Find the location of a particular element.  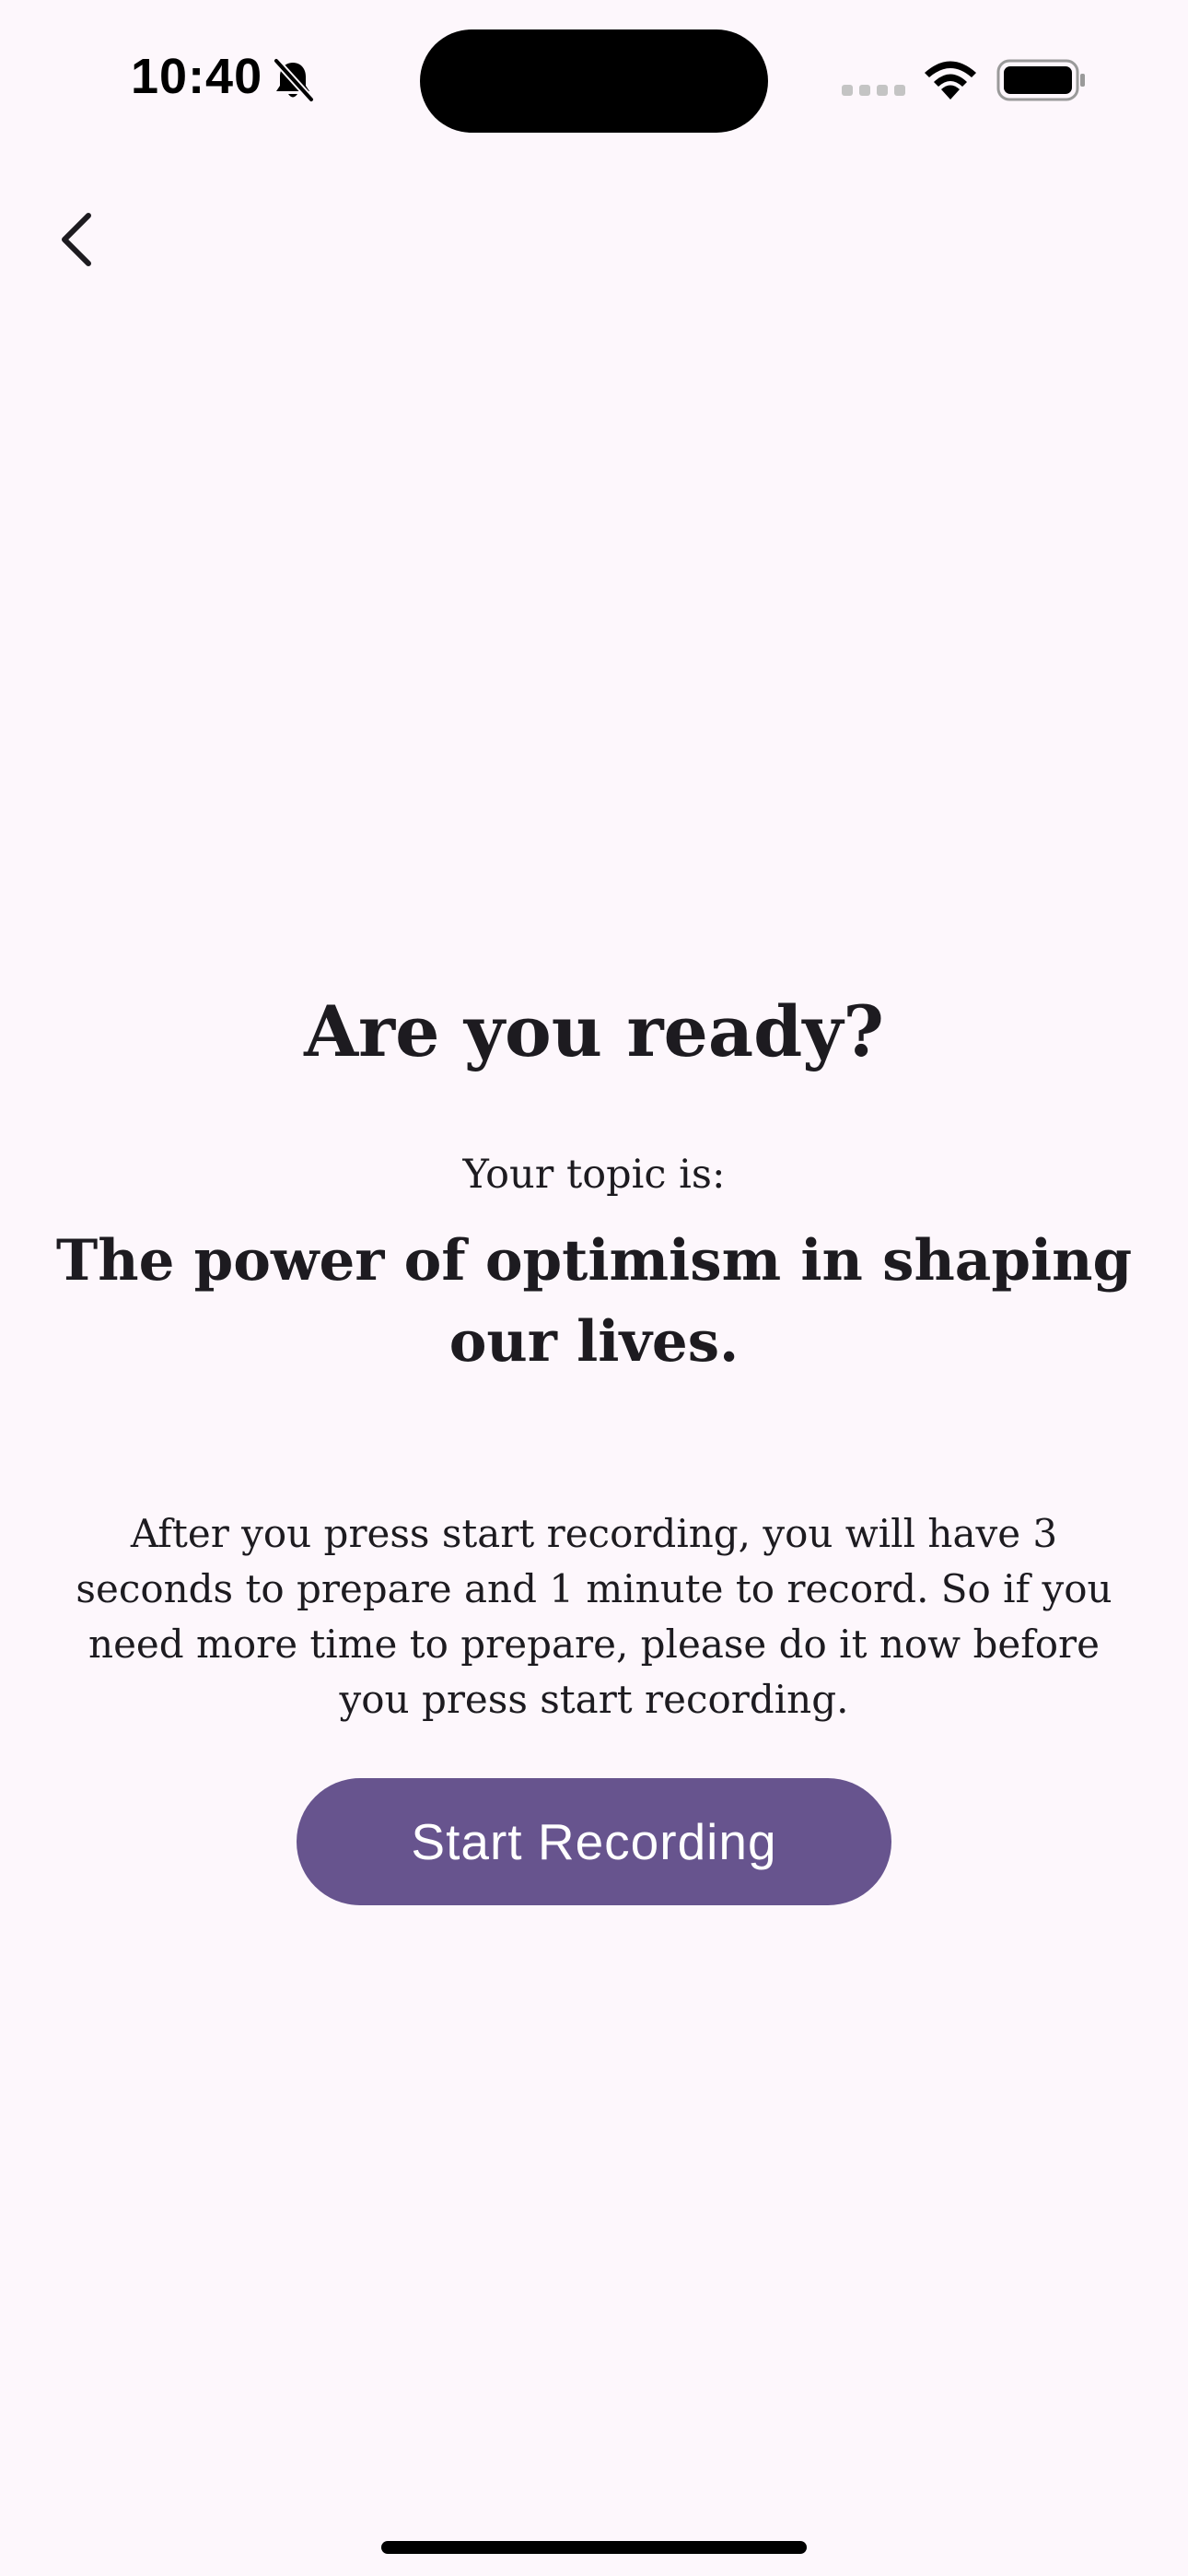

page-title: Are you ready? is located at coordinates (594, 1031).